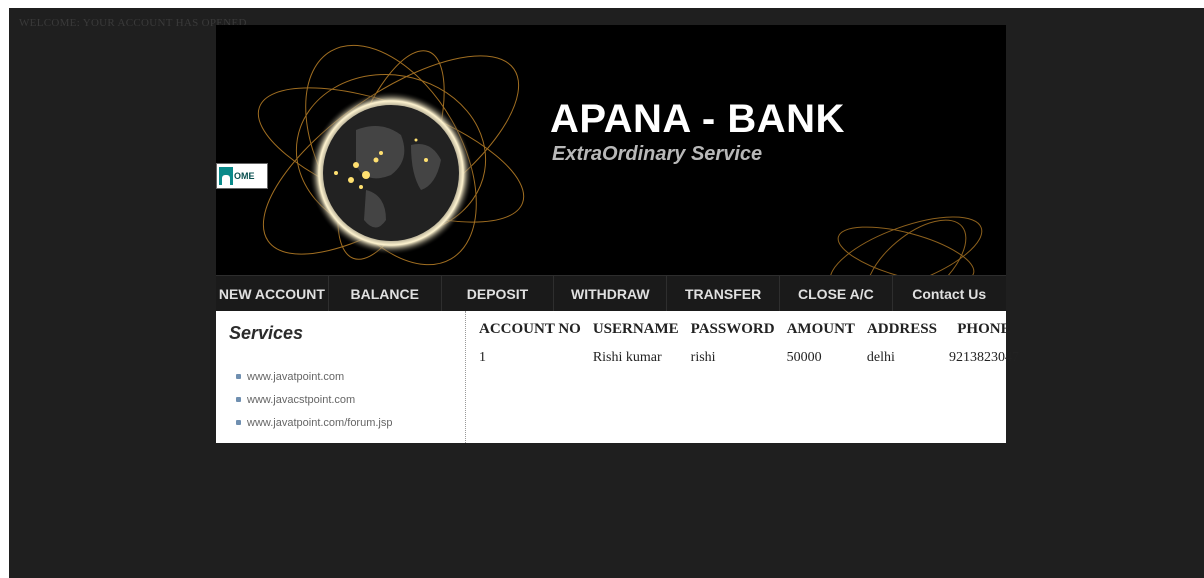  What do you see at coordinates (697, 119) in the screenshot?
I see `site-title: APANA - BANK` at bounding box center [697, 119].